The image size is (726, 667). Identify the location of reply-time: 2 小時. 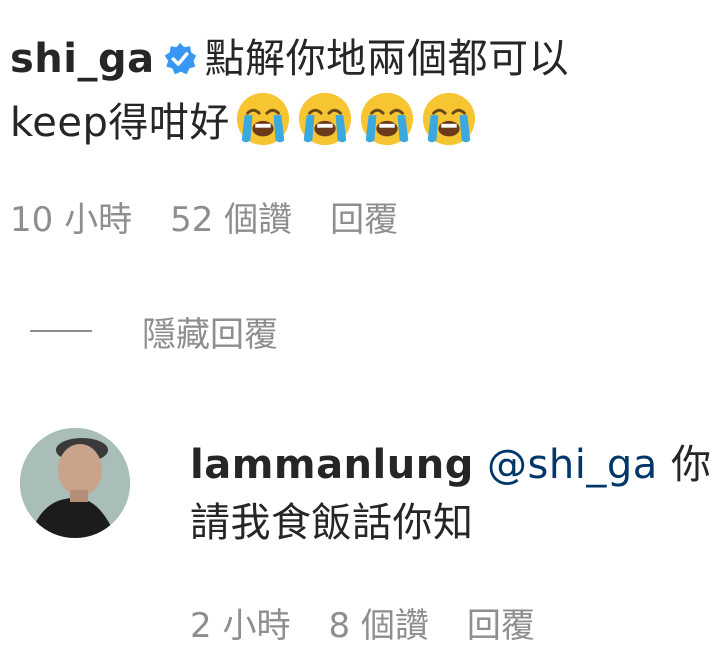
(240, 626).